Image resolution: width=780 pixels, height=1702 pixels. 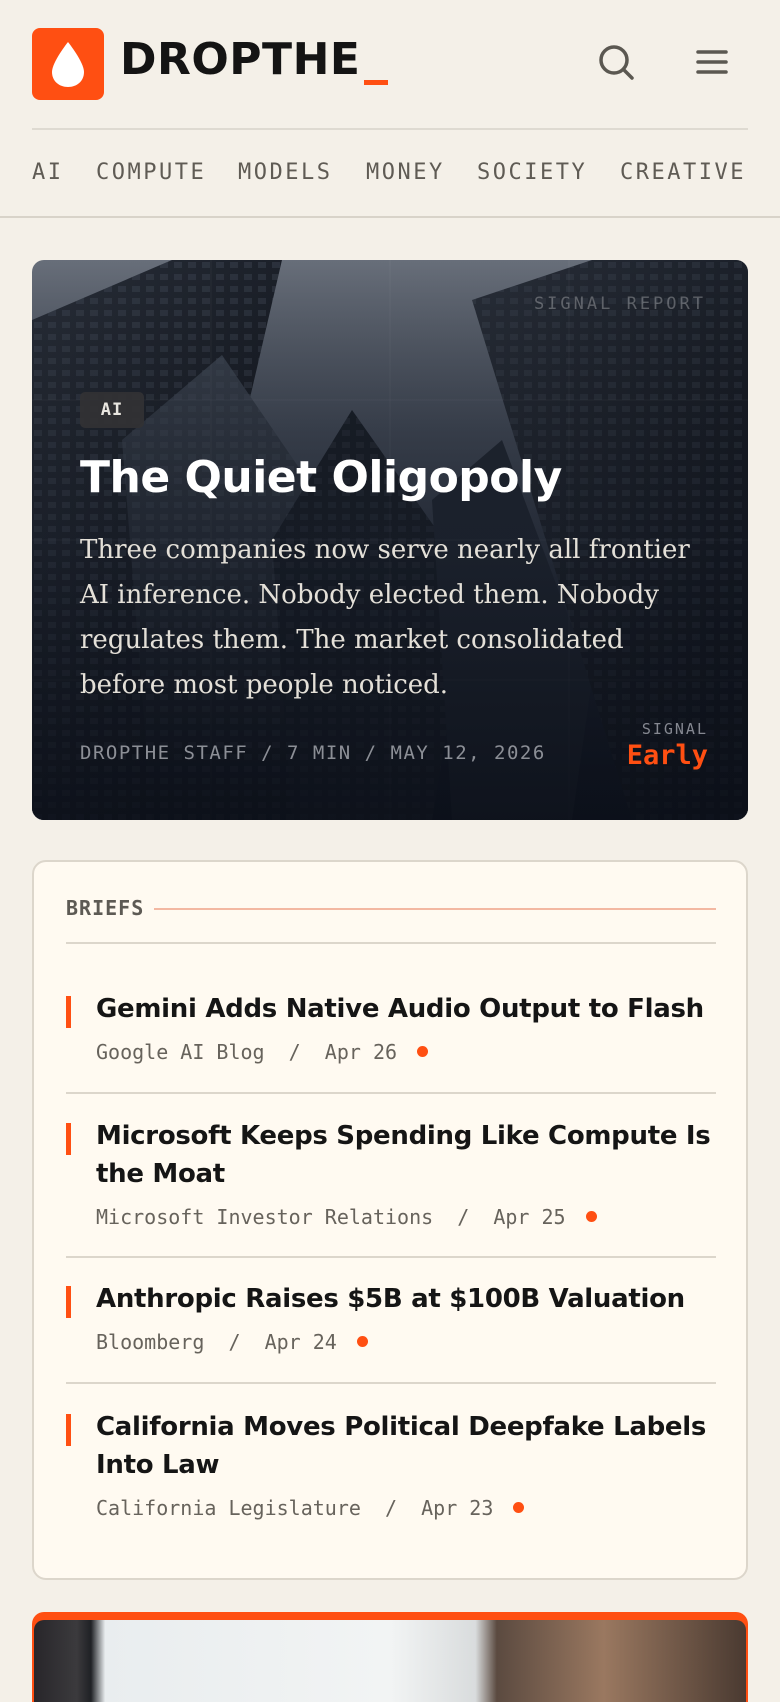 What do you see at coordinates (376, 82) in the screenshot?
I see `brand-cursor` at bounding box center [376, 82].